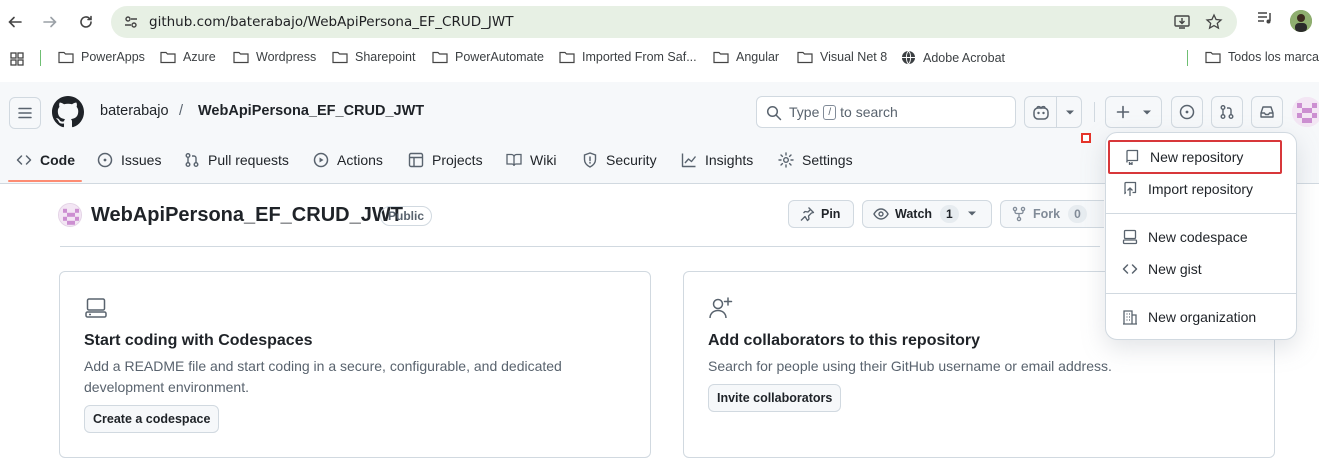  I want to click on search-placeholder: Type / to search, so click(843, 112).